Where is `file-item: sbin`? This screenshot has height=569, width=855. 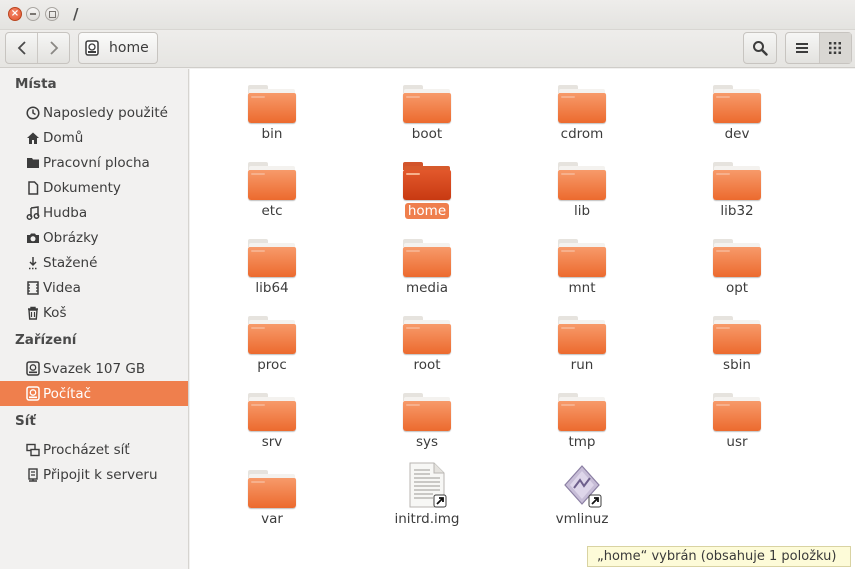 file-item: sbin is located at coordinates (737, 344).